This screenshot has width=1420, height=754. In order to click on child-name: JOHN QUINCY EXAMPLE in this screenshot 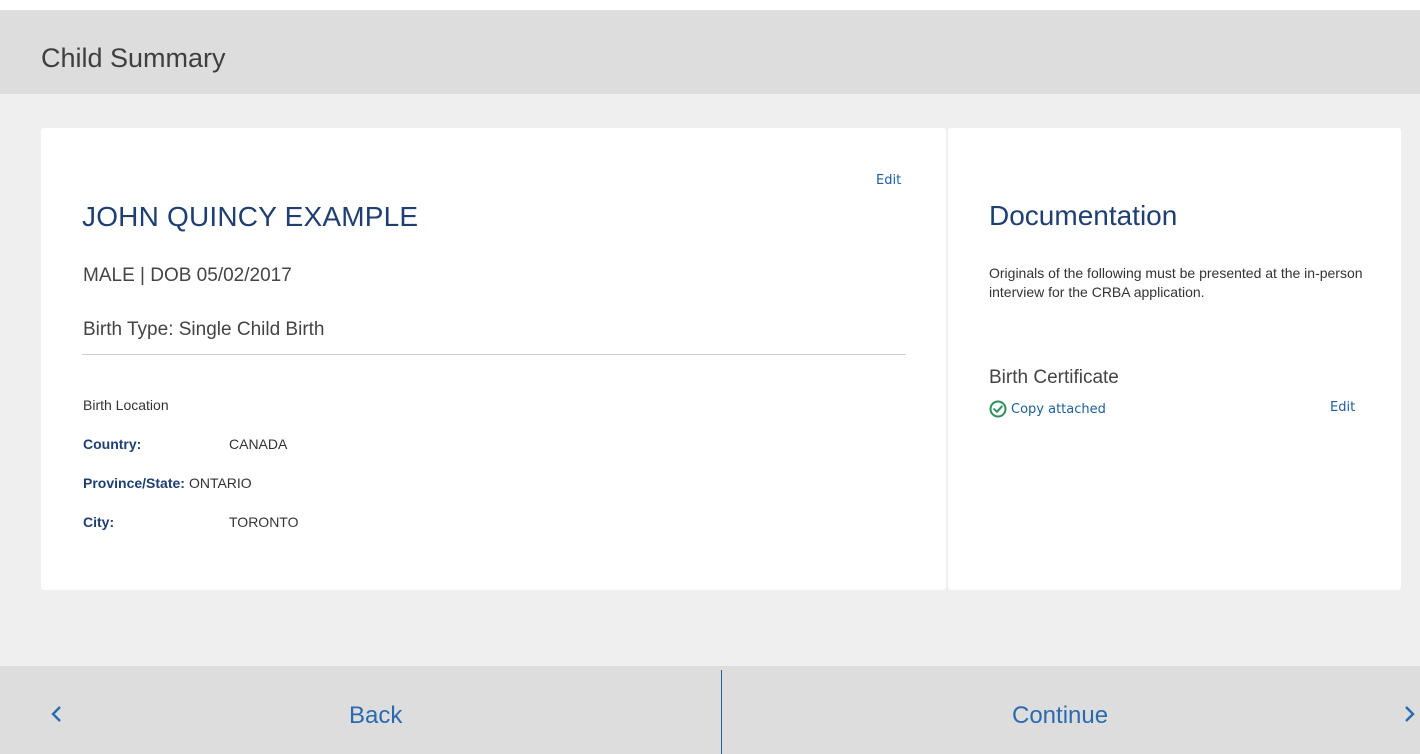, I will do `click(250, 216)`.